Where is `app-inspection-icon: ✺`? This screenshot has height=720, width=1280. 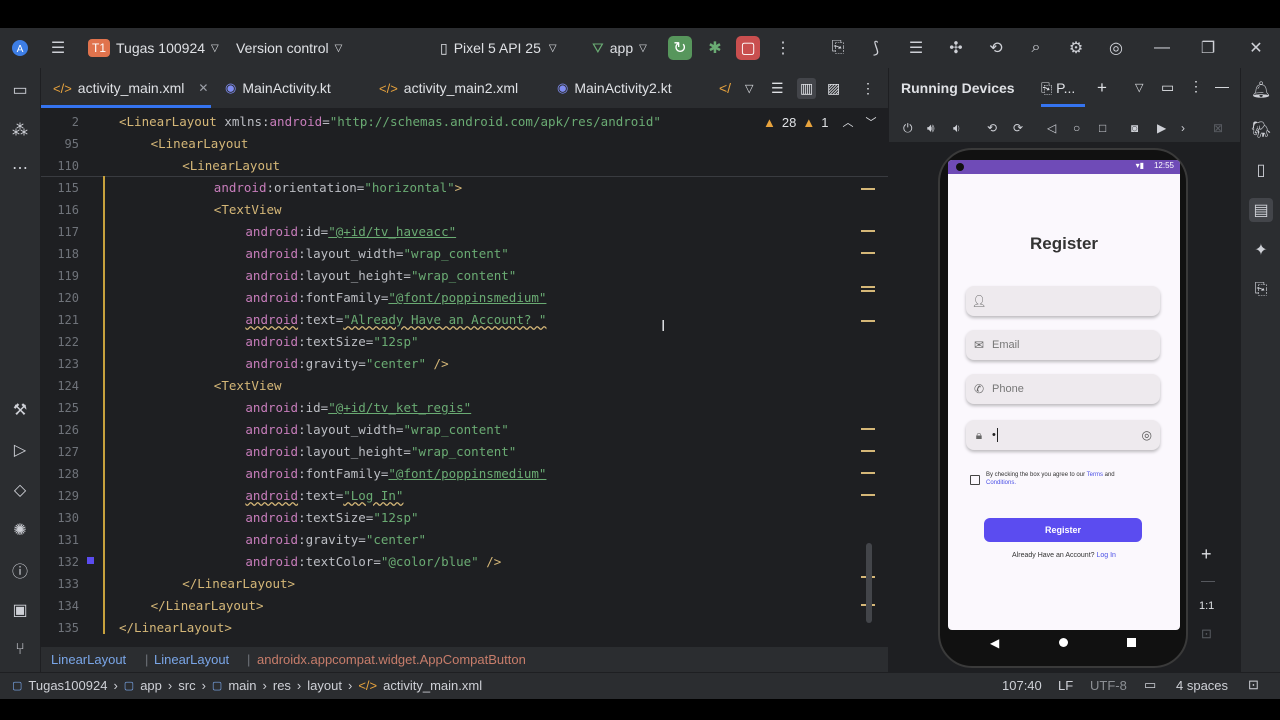 app-inspection-icon: ✺ is located at coordinates (20, 530).